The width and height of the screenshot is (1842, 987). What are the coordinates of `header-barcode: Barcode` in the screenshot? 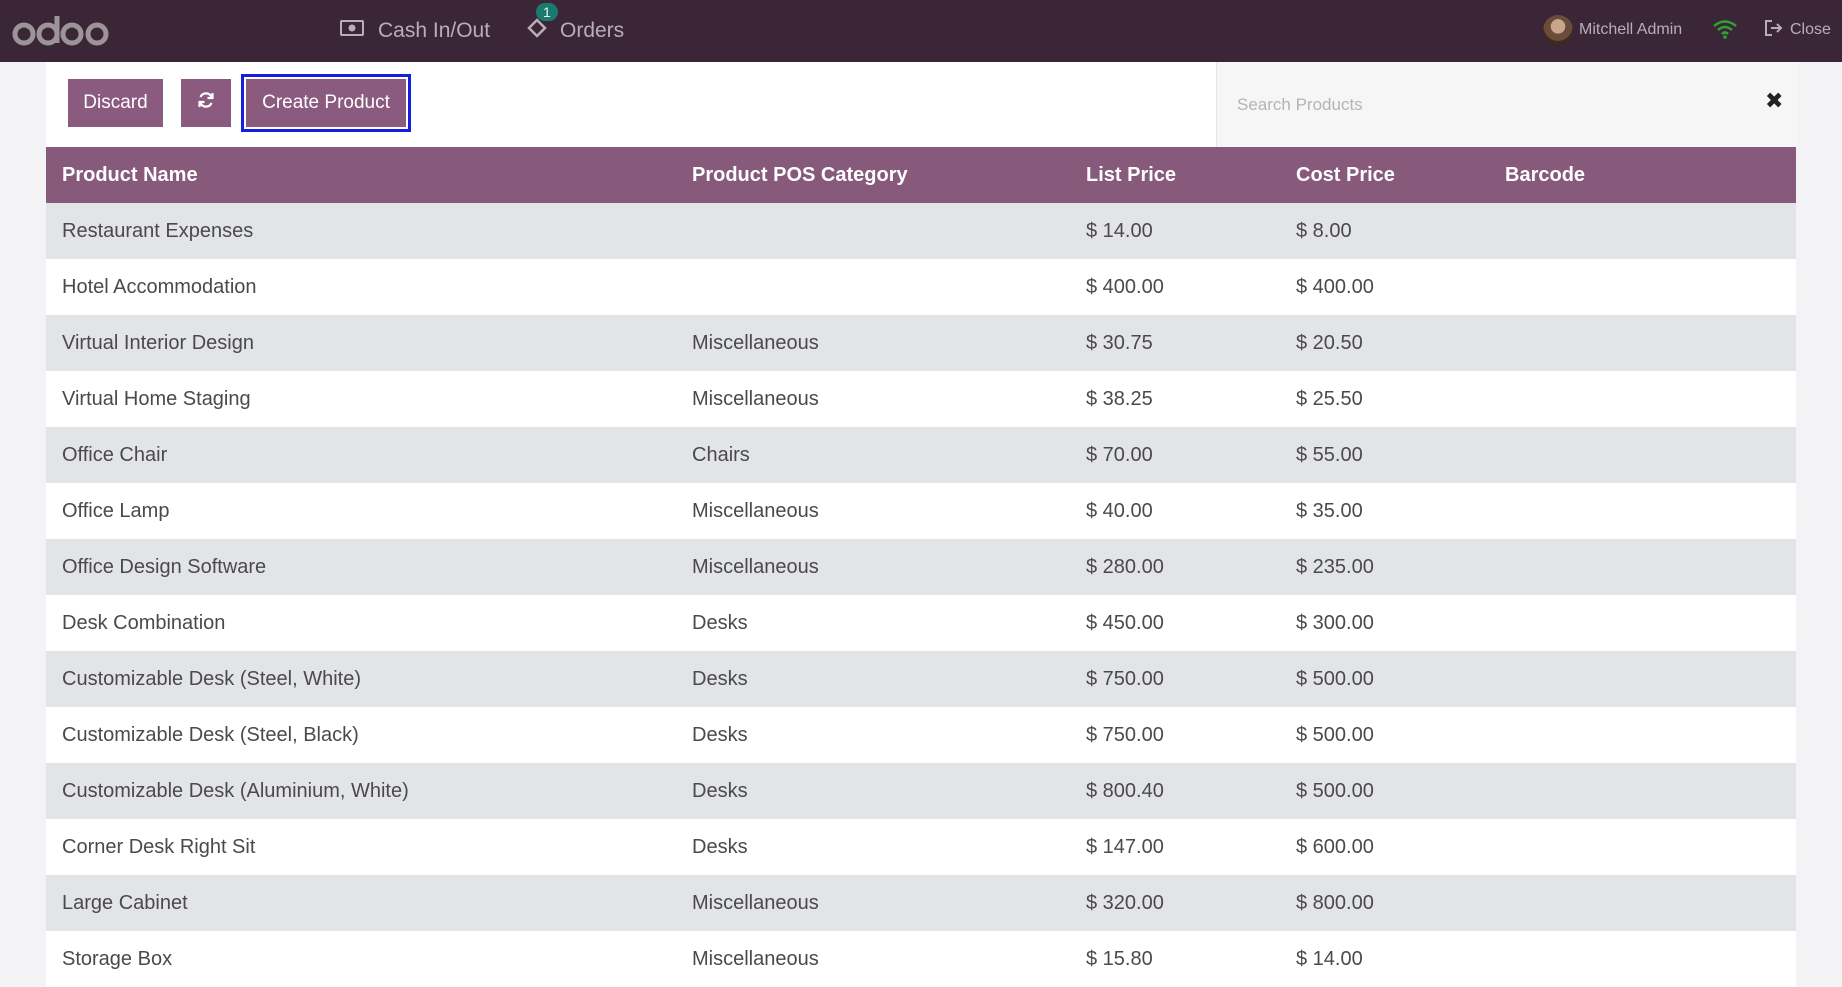 It's located at (1545, 174).